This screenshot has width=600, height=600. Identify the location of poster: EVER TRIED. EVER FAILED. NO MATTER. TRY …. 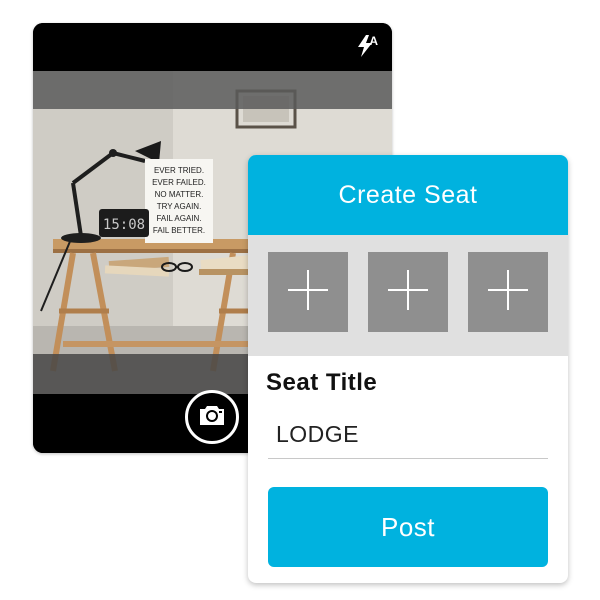
(179, 201).